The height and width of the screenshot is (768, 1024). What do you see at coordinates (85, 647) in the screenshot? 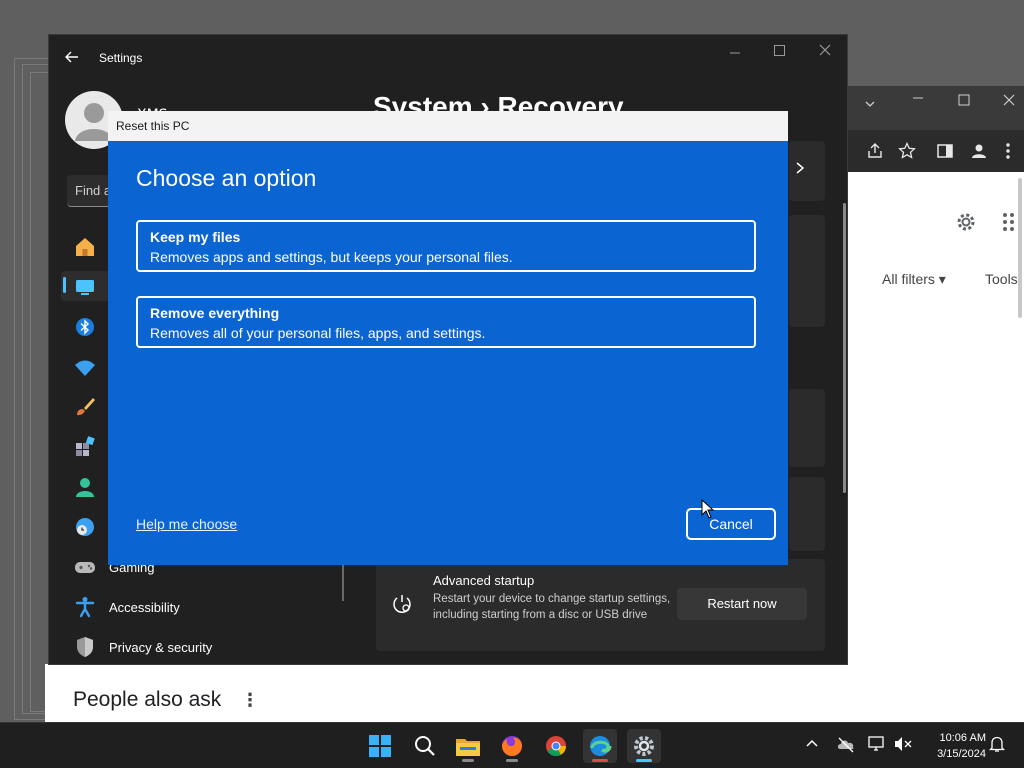
I see `shield-icon` at bounding box center [85, 647].